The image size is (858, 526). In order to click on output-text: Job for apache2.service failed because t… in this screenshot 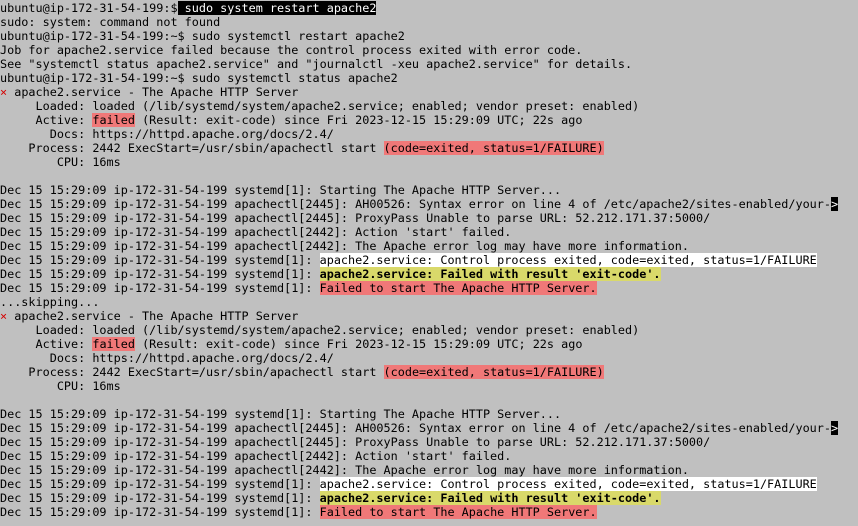, I will do `click(291, 50)`.